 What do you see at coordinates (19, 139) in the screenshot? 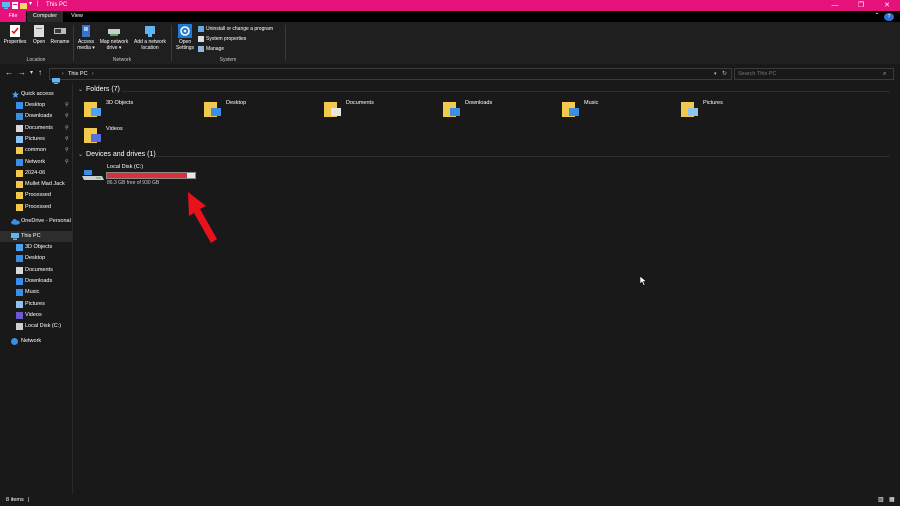
I see `pictures-icon` at bounding box center [19, 139].